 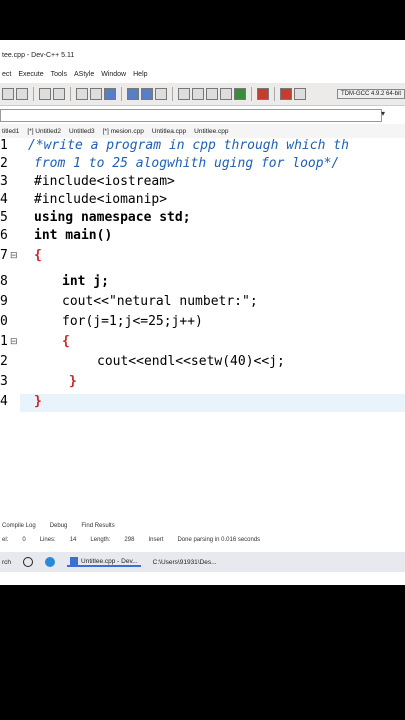 What do you see at coordinates (24, 540) in the screenshot?
I see `status-col-value: 0` at bounding box center [24, 540].